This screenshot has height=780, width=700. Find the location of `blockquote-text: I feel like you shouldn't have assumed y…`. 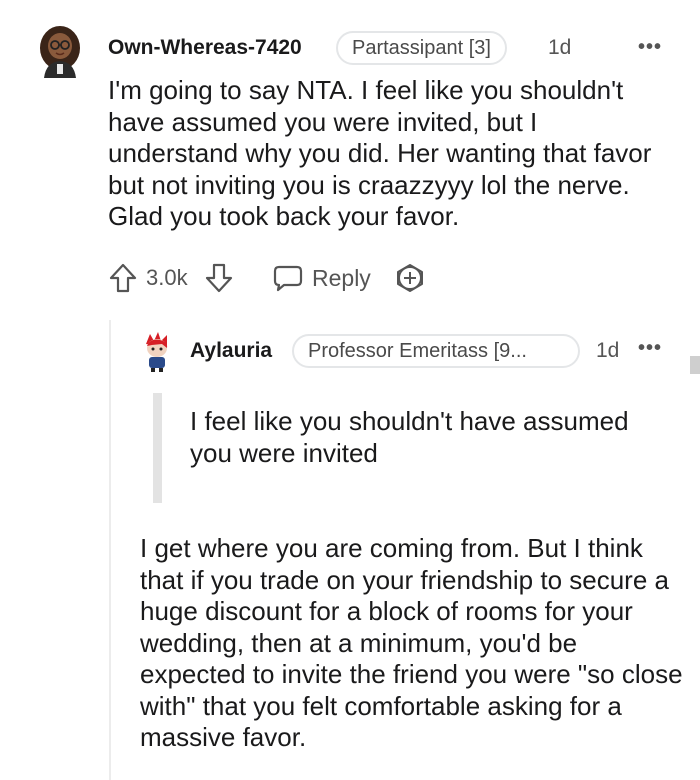

blockquote-text: I feel like you shouldn't have assumed y… is located at coordinates (409, 437).